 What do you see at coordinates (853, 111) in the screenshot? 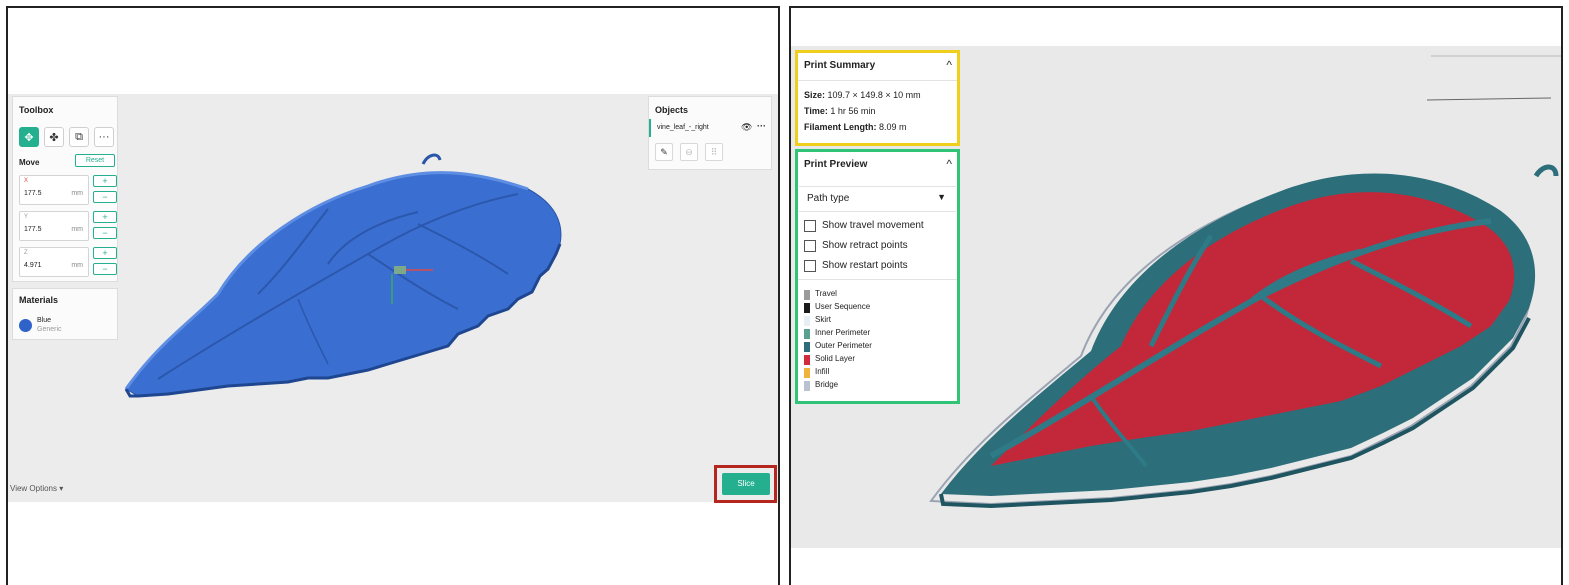
I see `time-value: 1 hr 56 min` at bounding box center [853, 111].